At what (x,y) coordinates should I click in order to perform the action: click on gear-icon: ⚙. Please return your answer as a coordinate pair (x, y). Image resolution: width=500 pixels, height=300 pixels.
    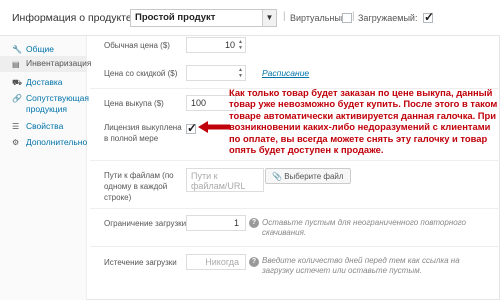
    Looking at the image, I should click on (16, 142).